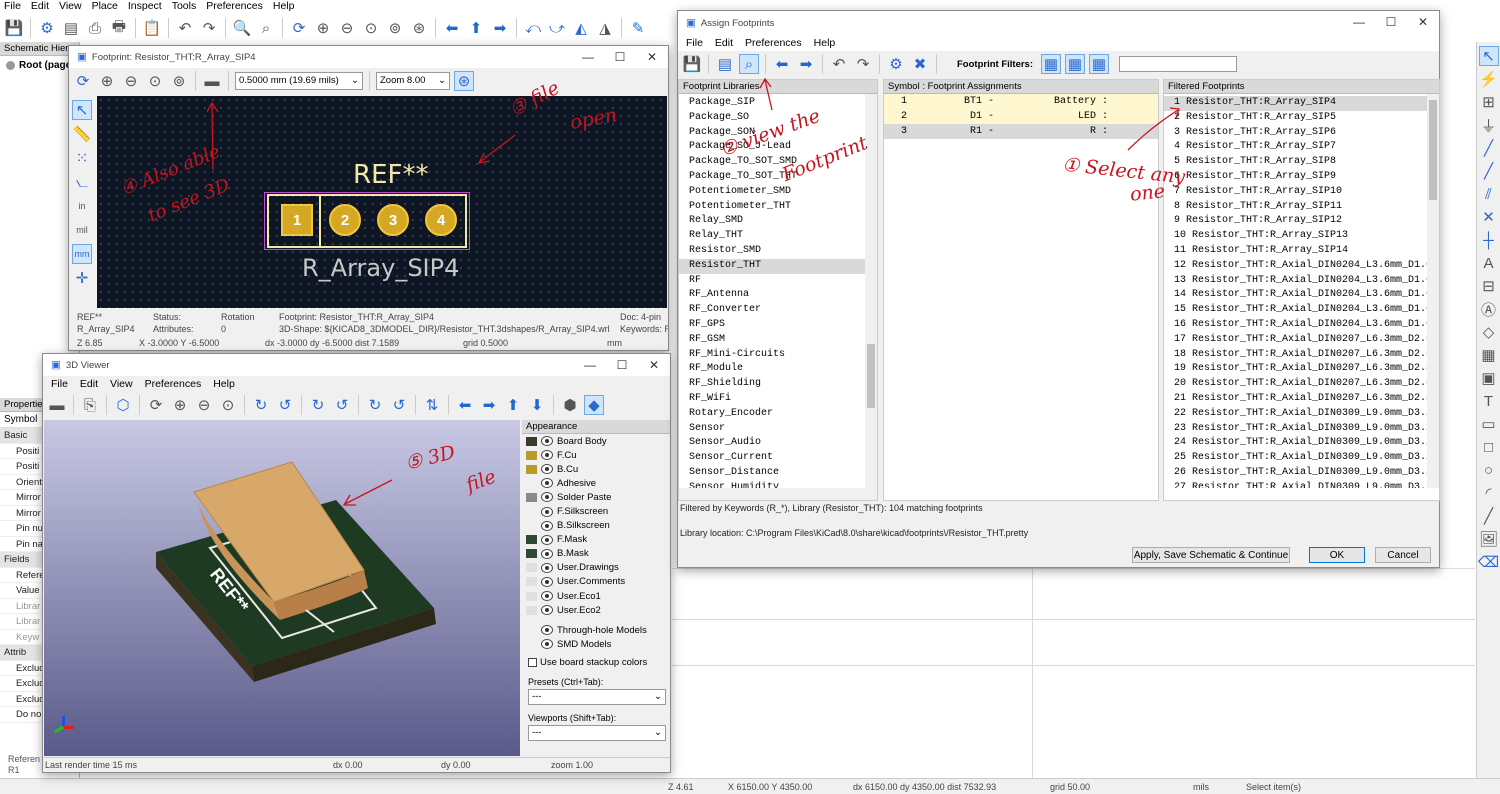 The width and height of the screenshot is (1500, 794). I want to click on library-item: RF_Module, so click(778, 369).